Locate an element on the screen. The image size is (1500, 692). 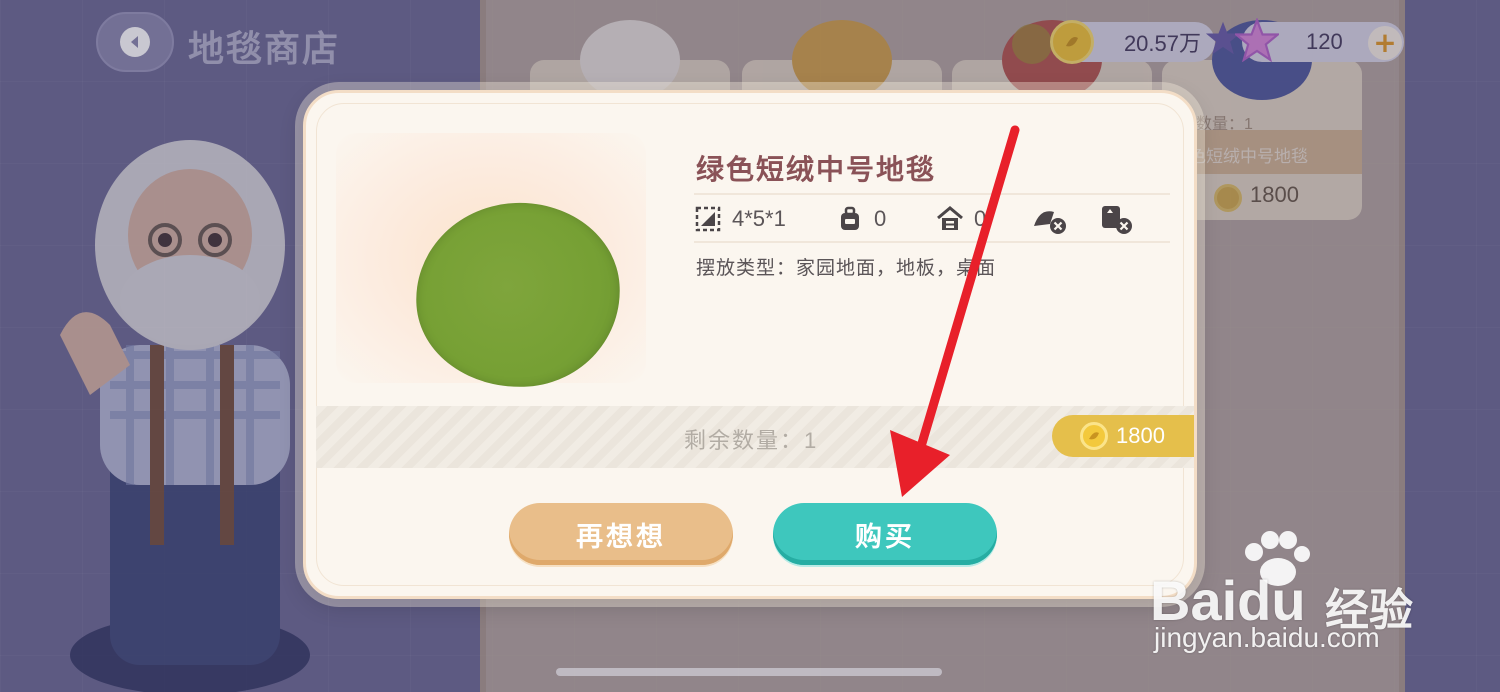
stat-size-value: 4*5*1 is located at coordinates (759, 218).